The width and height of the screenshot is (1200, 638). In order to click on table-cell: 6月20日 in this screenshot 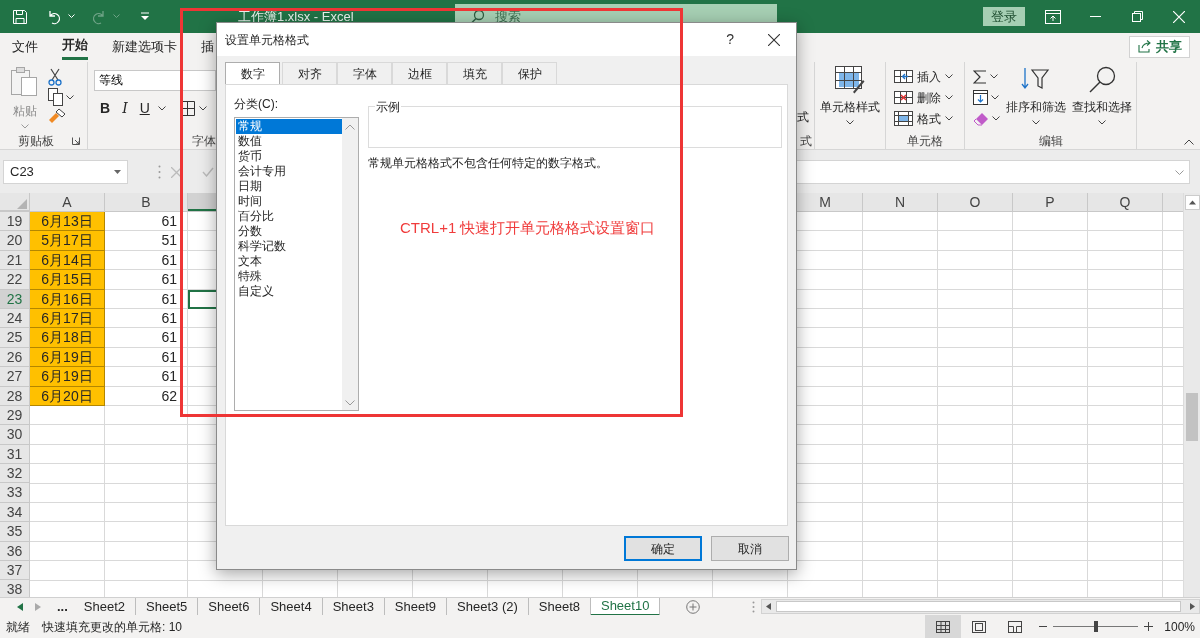, I will do `click(67, 396)`.